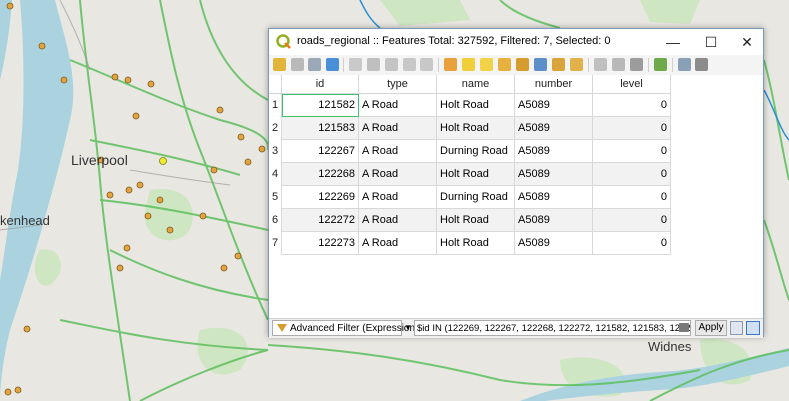 This screenshot has width=789, height=401. Describe the element at coordinates (275, 174) in the screenshot. I see `row-header: 4` at that location.